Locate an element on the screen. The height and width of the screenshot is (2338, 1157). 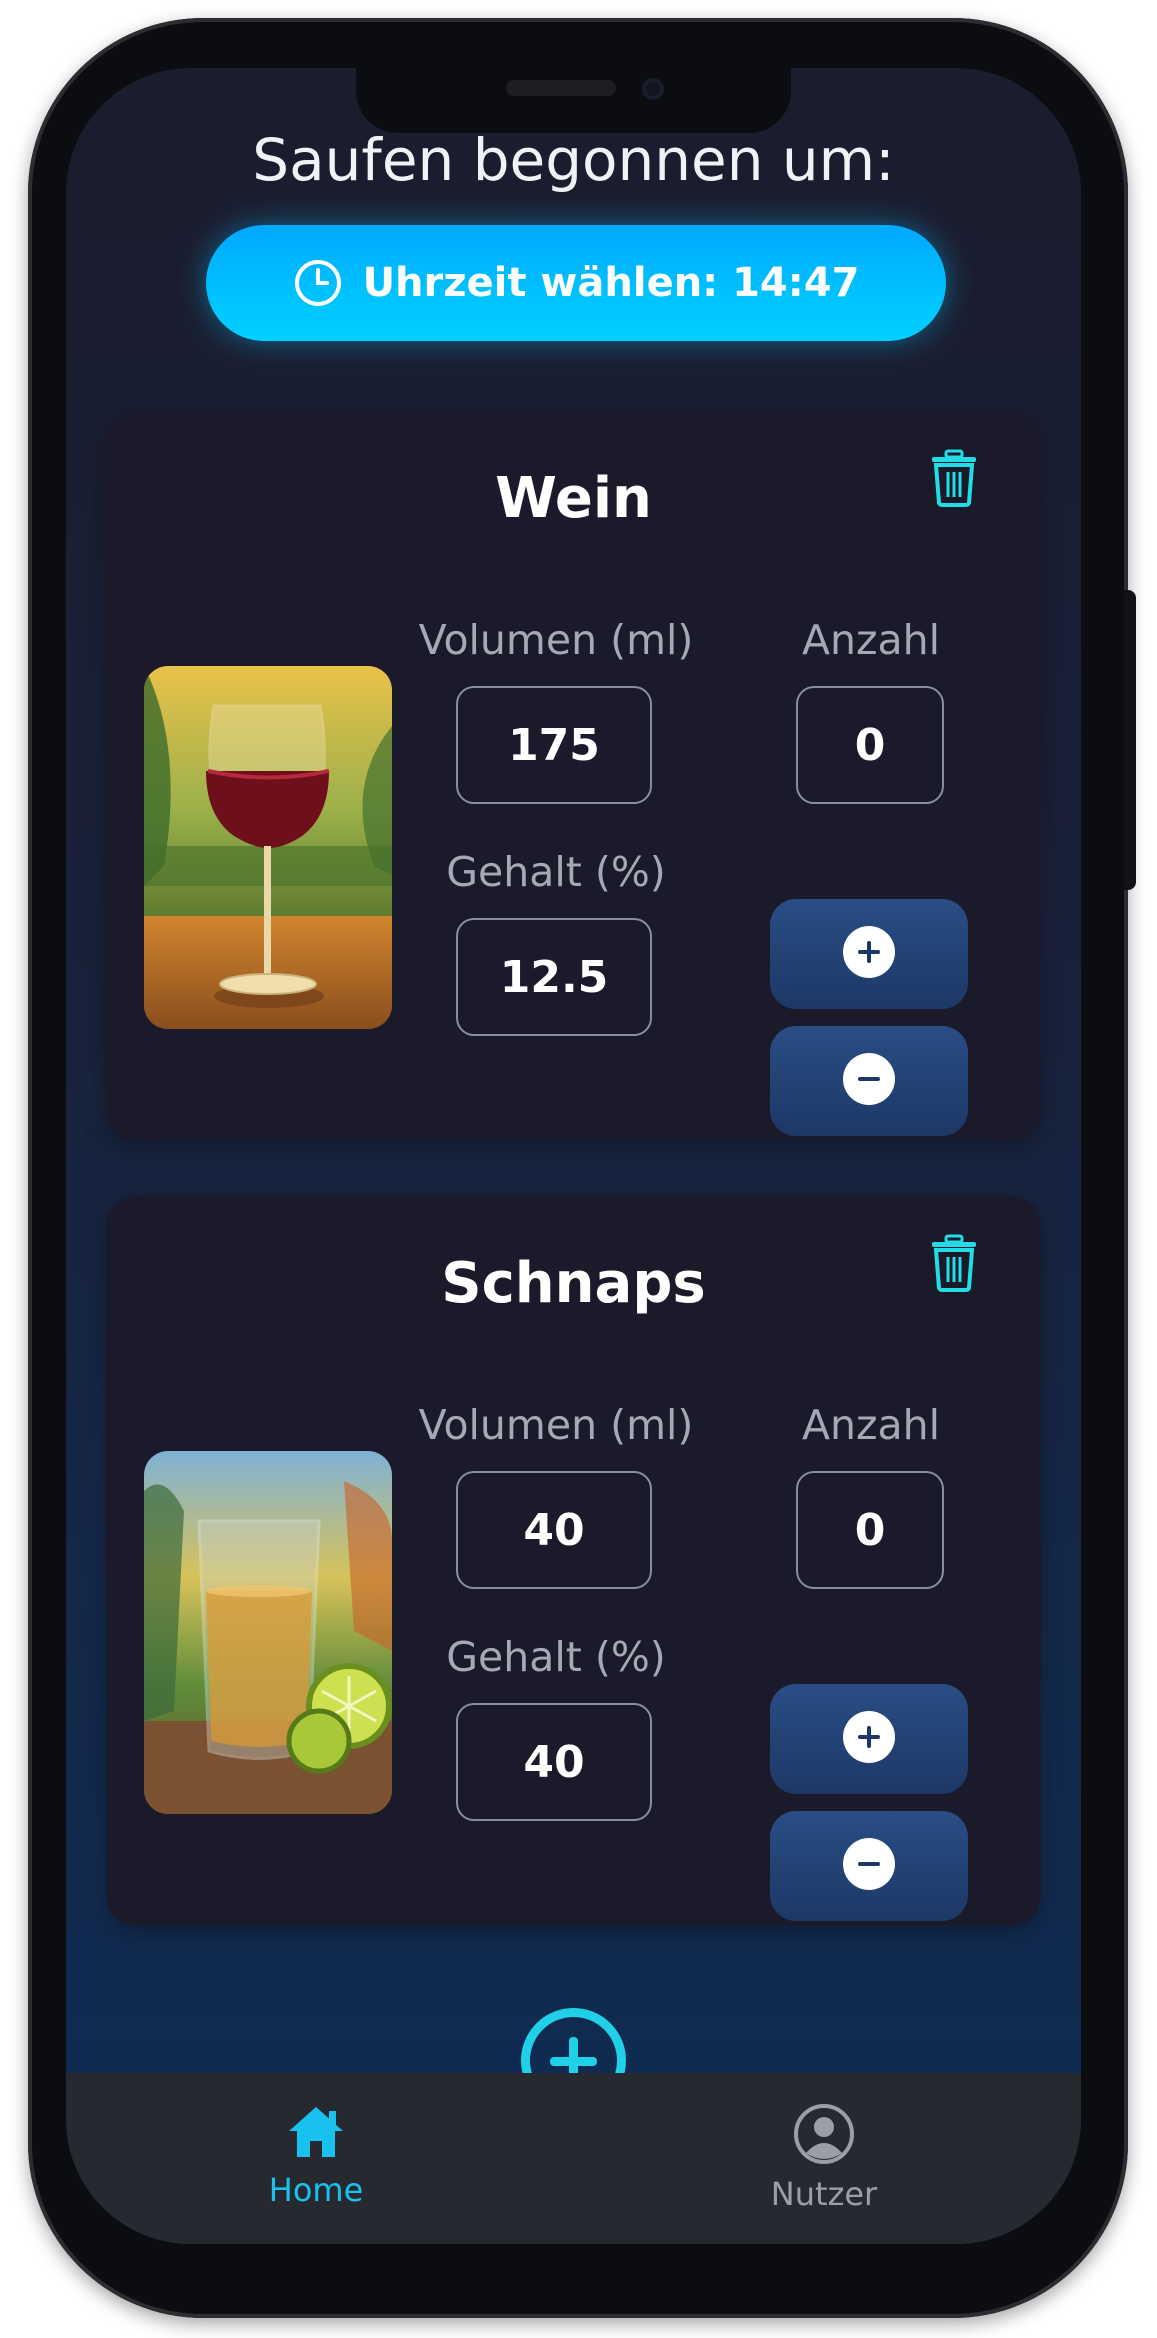
bottom-tab-bar: Home Nutzer is located at coordinates (573, 2158).